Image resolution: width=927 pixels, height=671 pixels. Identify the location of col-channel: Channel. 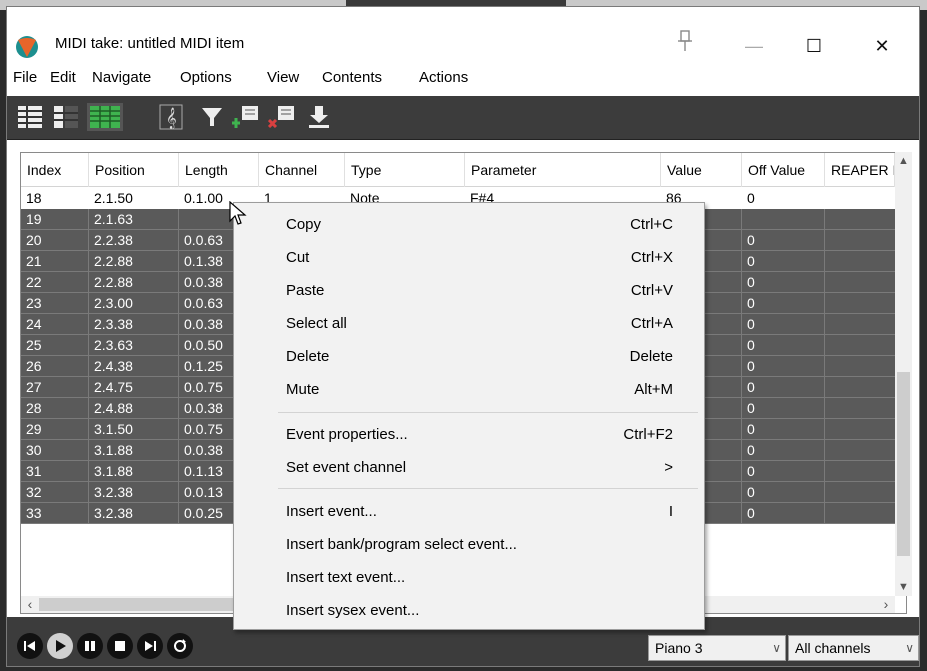
(302, 170).